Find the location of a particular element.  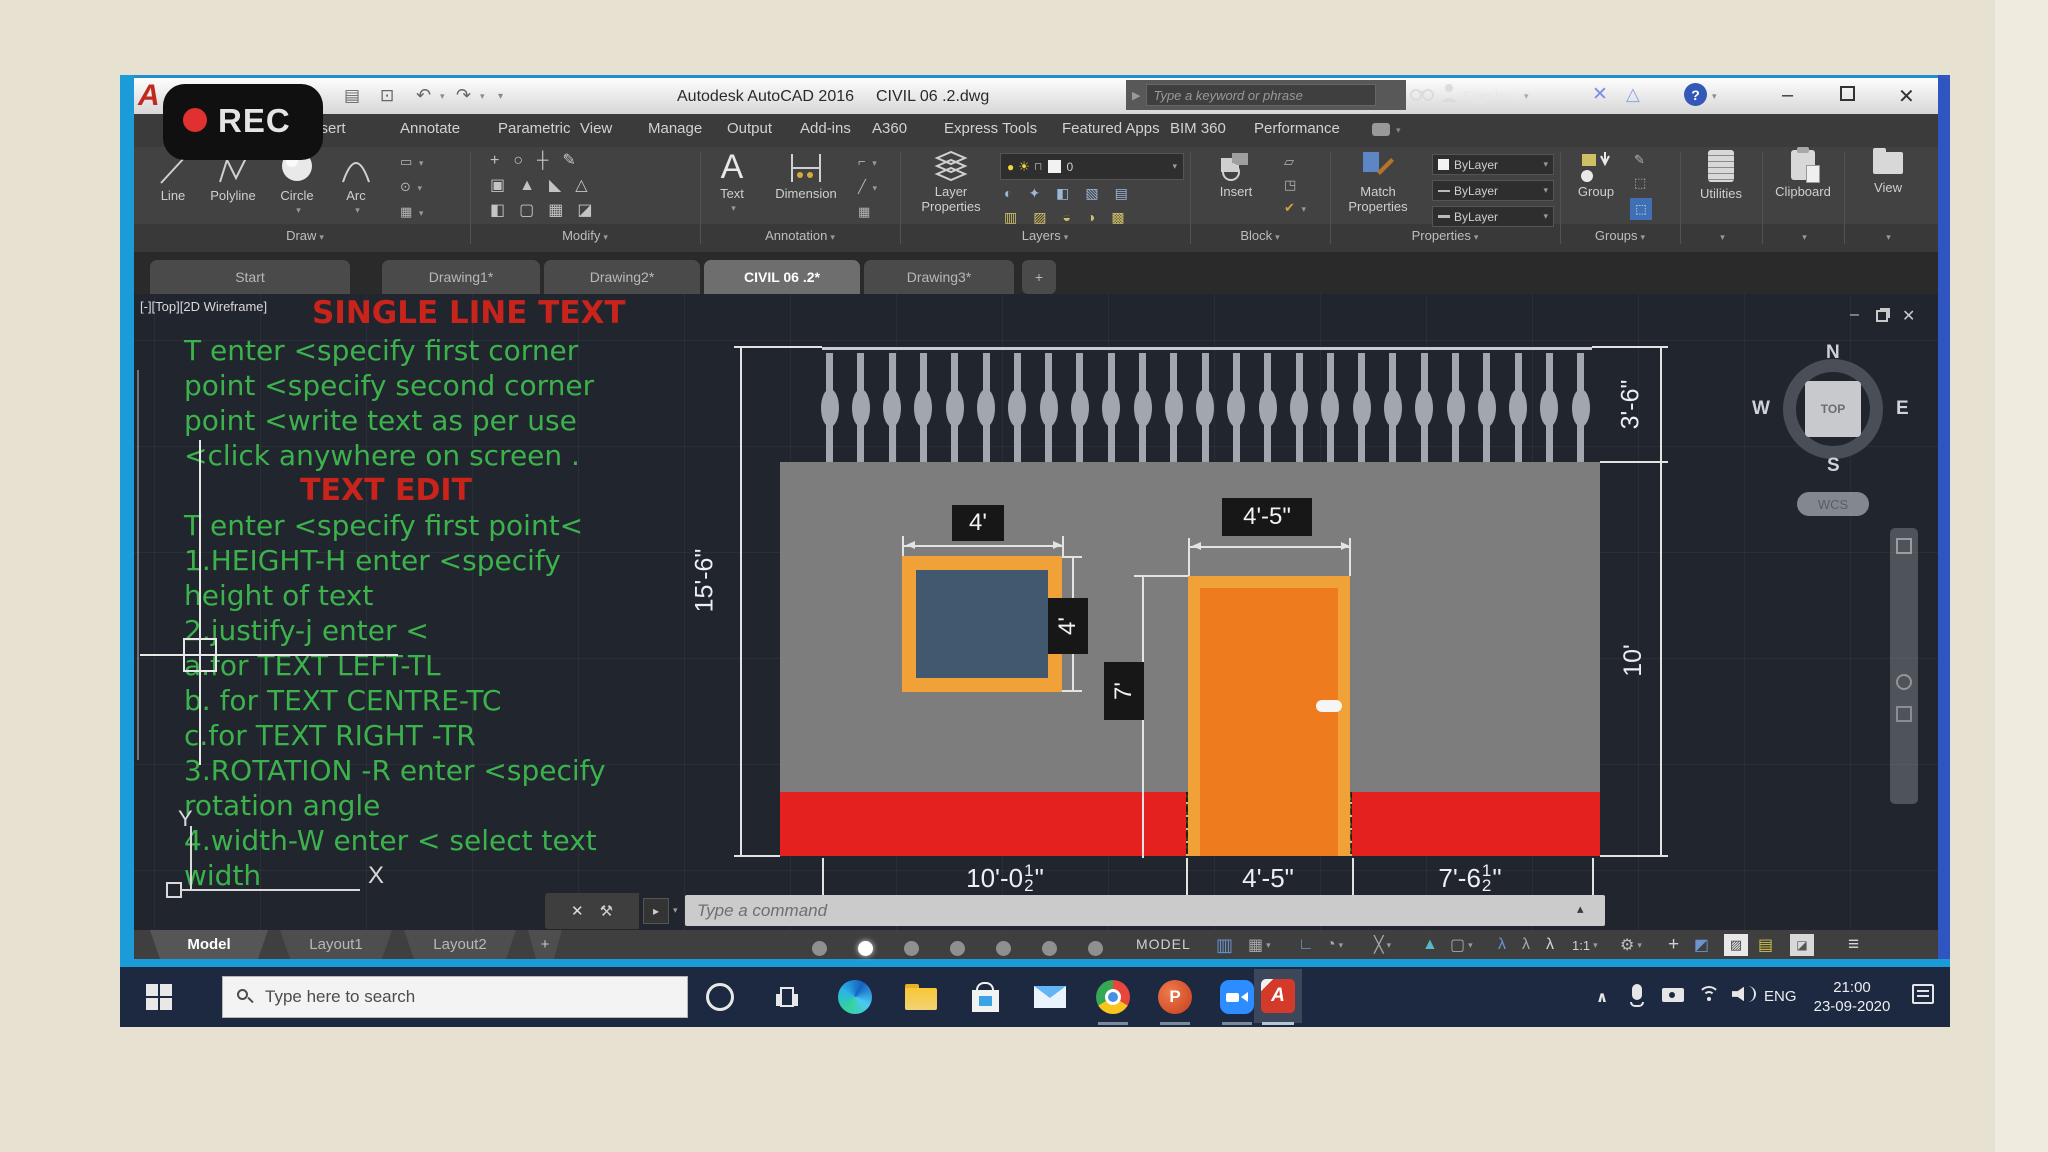

hardware-accel-icon: ▨ is located at coordinates (1736, 945).